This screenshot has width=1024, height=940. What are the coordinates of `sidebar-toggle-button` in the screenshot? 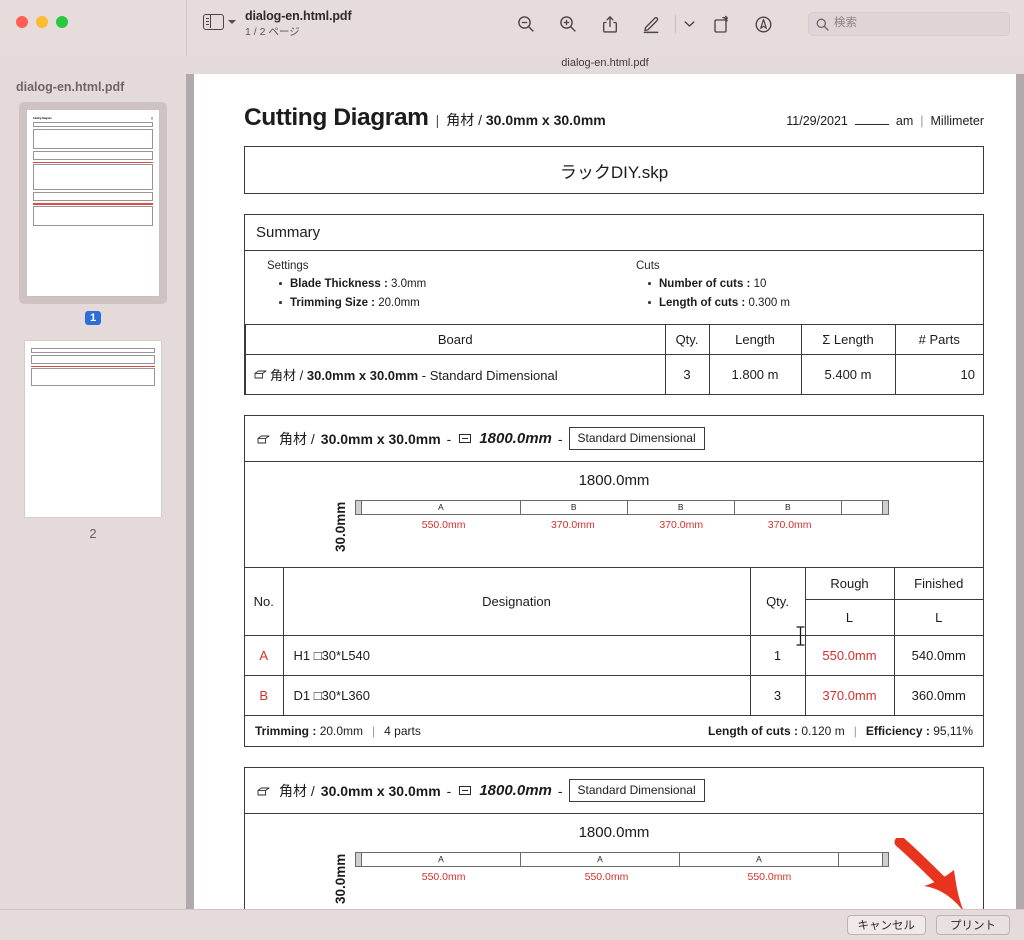 It's located at (219, 22).